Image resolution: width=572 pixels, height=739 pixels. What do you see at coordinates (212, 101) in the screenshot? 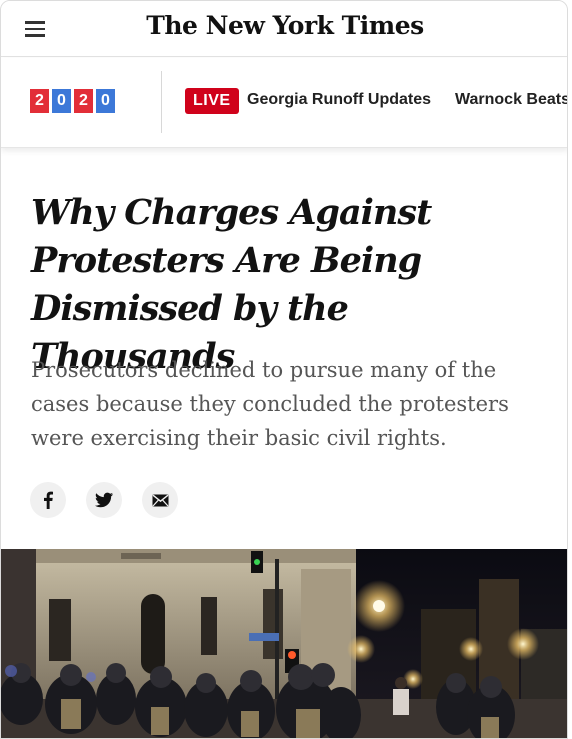
I see `live-badge: LIVE` at bounding box center [212, 101].